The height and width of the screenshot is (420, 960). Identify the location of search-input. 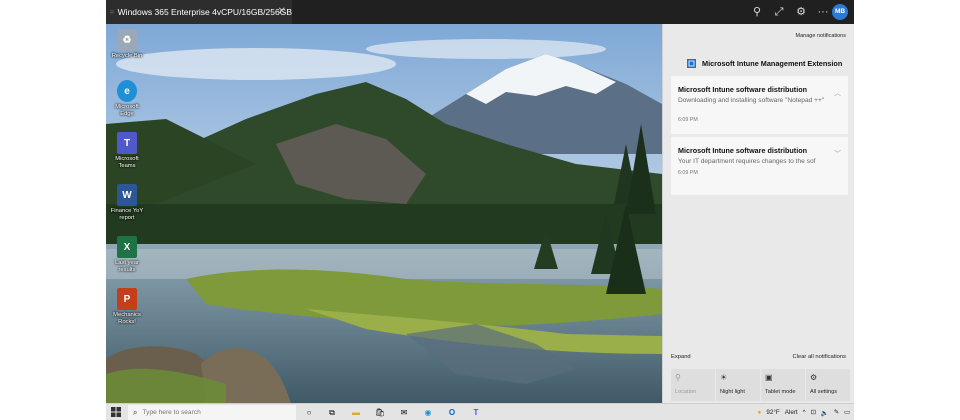
(212, 412).